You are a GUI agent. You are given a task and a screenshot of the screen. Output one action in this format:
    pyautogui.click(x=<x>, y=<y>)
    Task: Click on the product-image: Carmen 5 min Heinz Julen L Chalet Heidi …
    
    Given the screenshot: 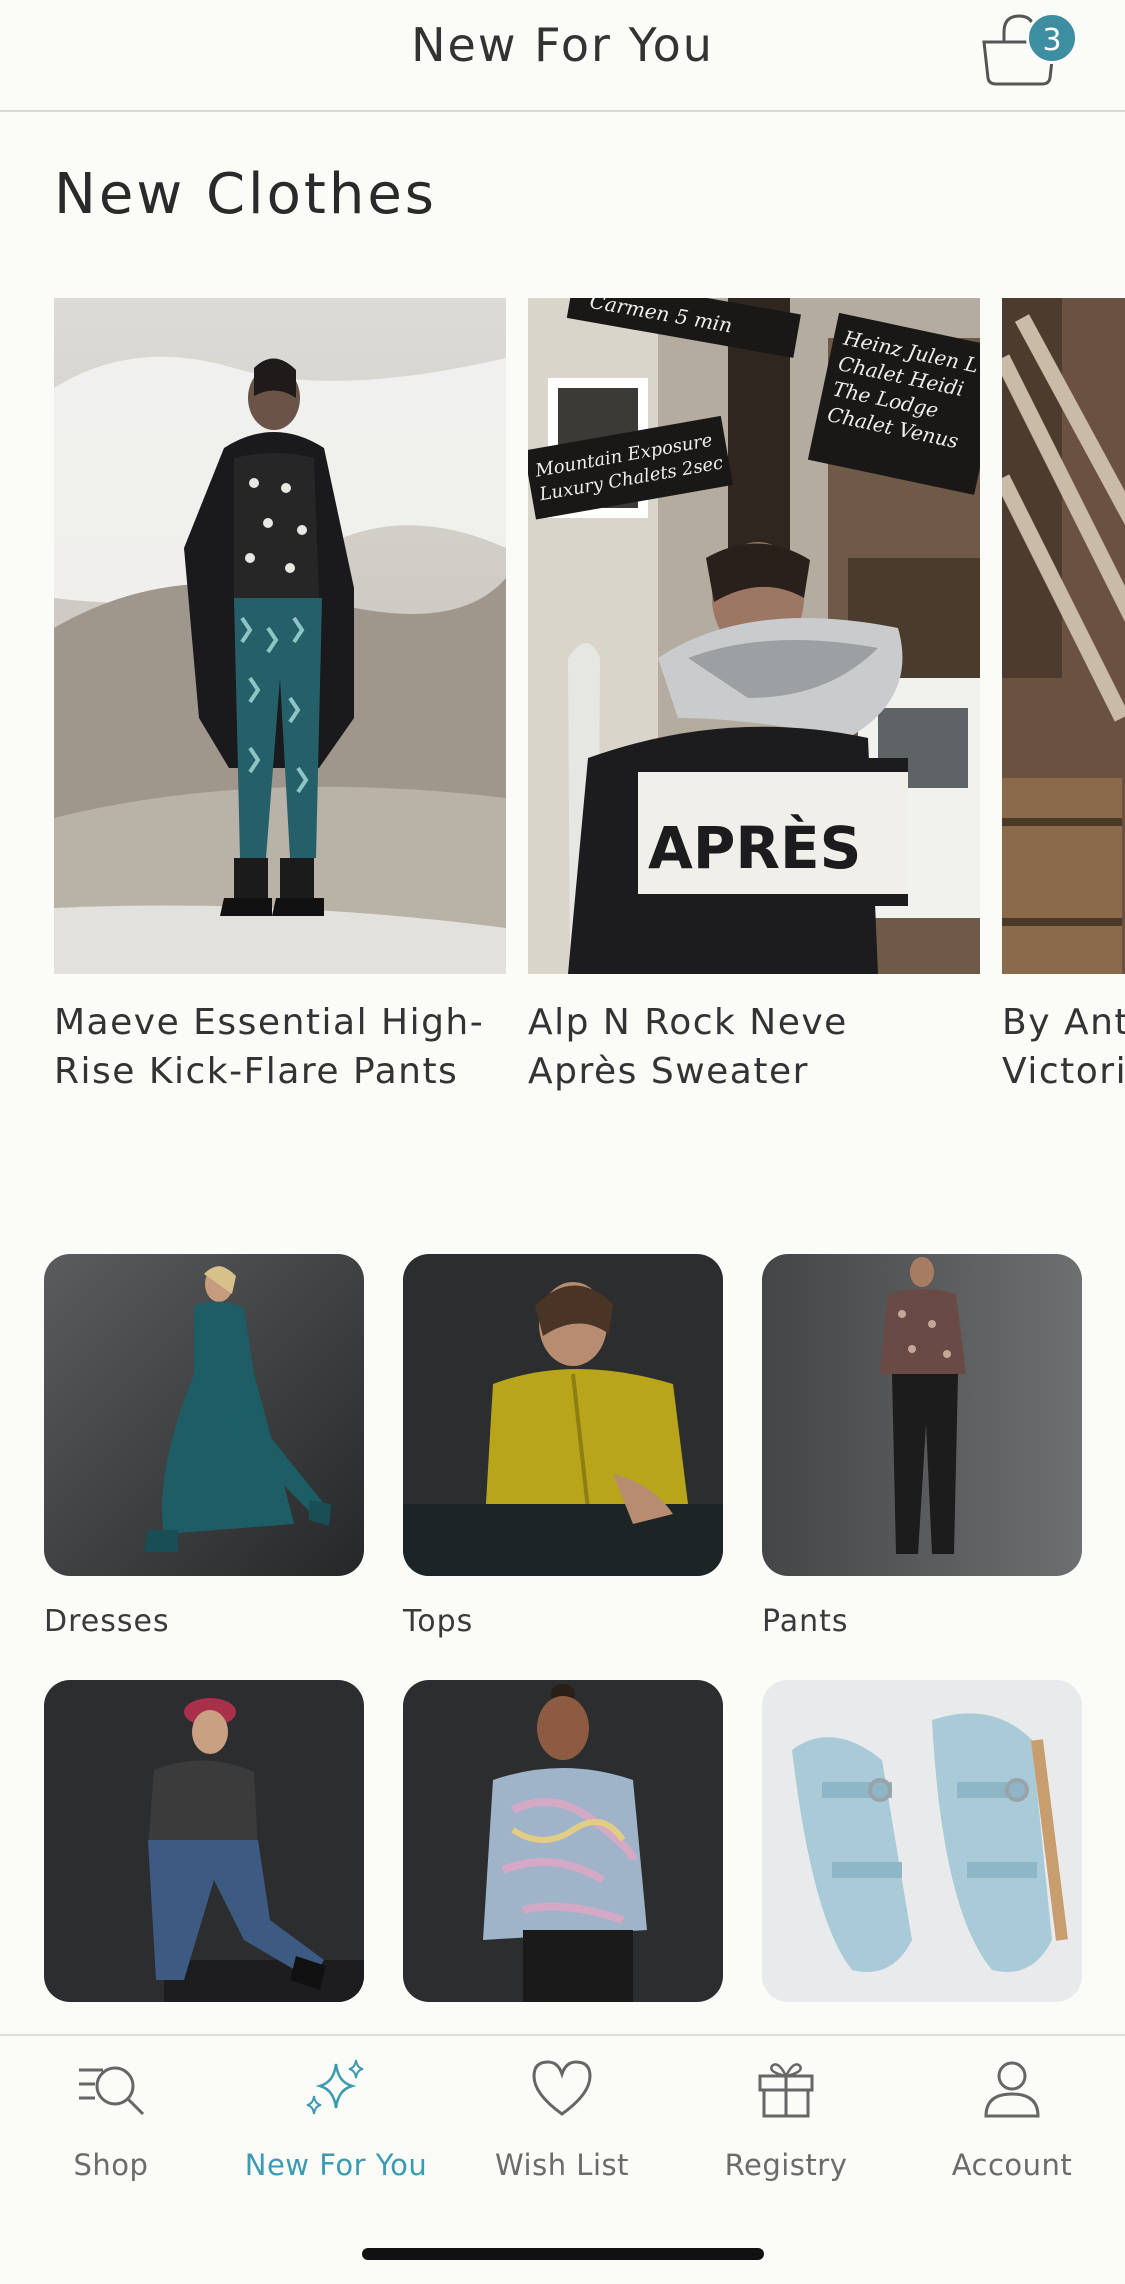 What is the action you would take?
    pyautogui.click(x=754, y=636)
    